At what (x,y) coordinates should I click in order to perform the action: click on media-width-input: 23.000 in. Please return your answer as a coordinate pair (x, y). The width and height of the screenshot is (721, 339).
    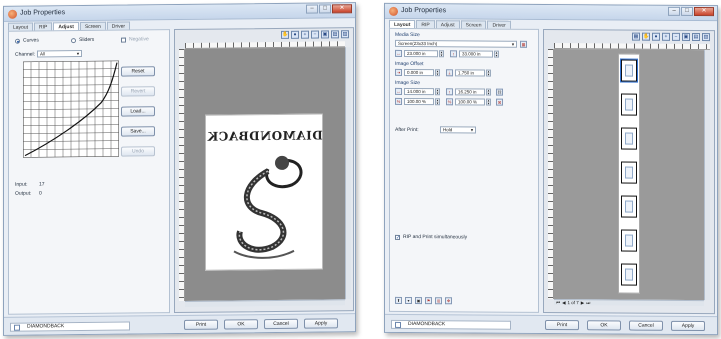
    Looking at the image, I should click on (421, 53).